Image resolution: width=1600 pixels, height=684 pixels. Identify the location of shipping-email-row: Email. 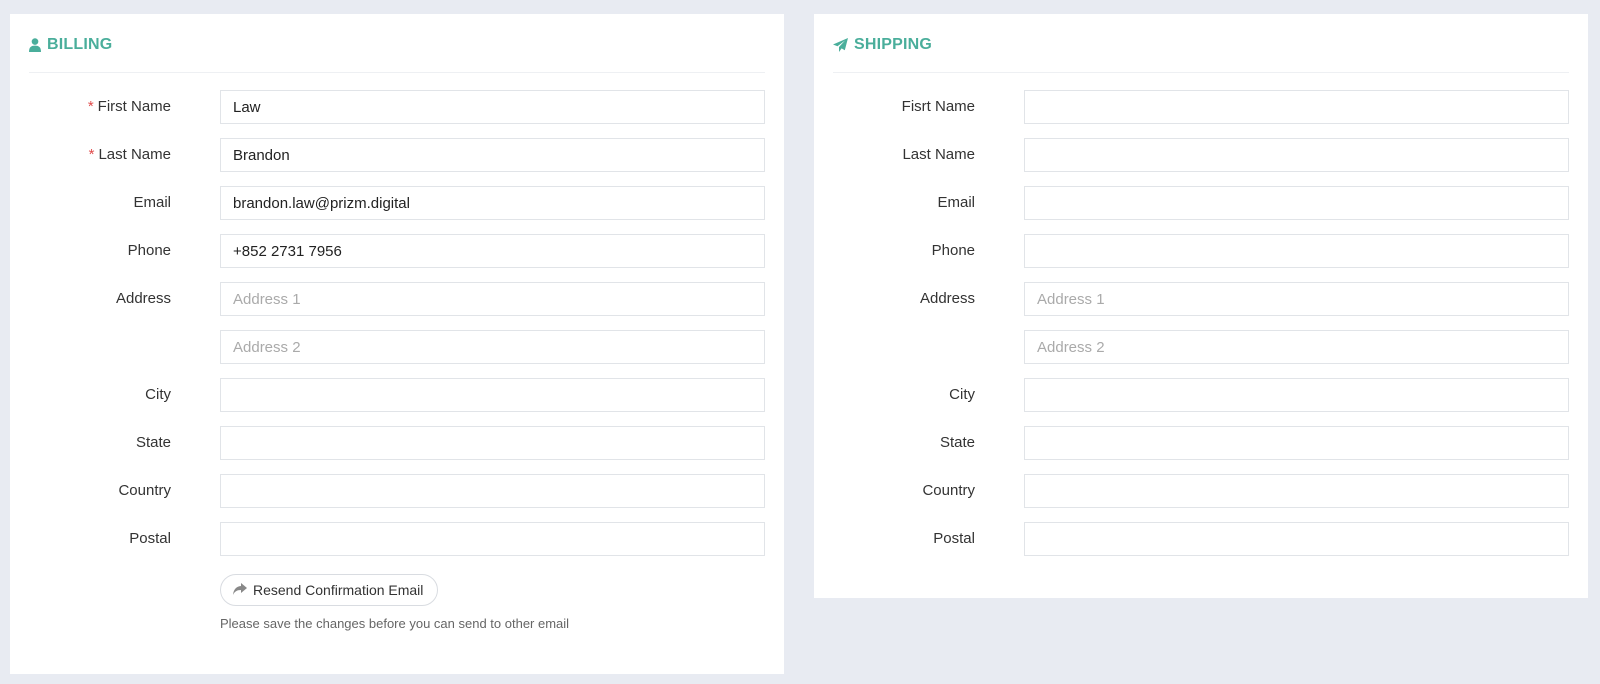
(1191, 203).